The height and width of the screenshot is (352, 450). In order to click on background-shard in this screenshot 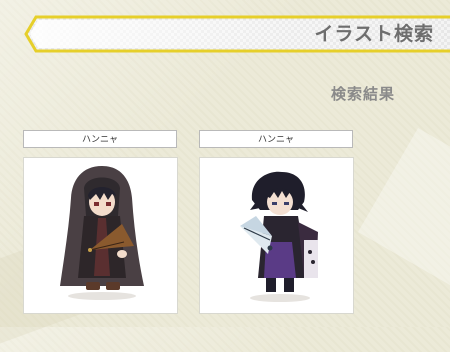, I will do `click(404, 210)`.